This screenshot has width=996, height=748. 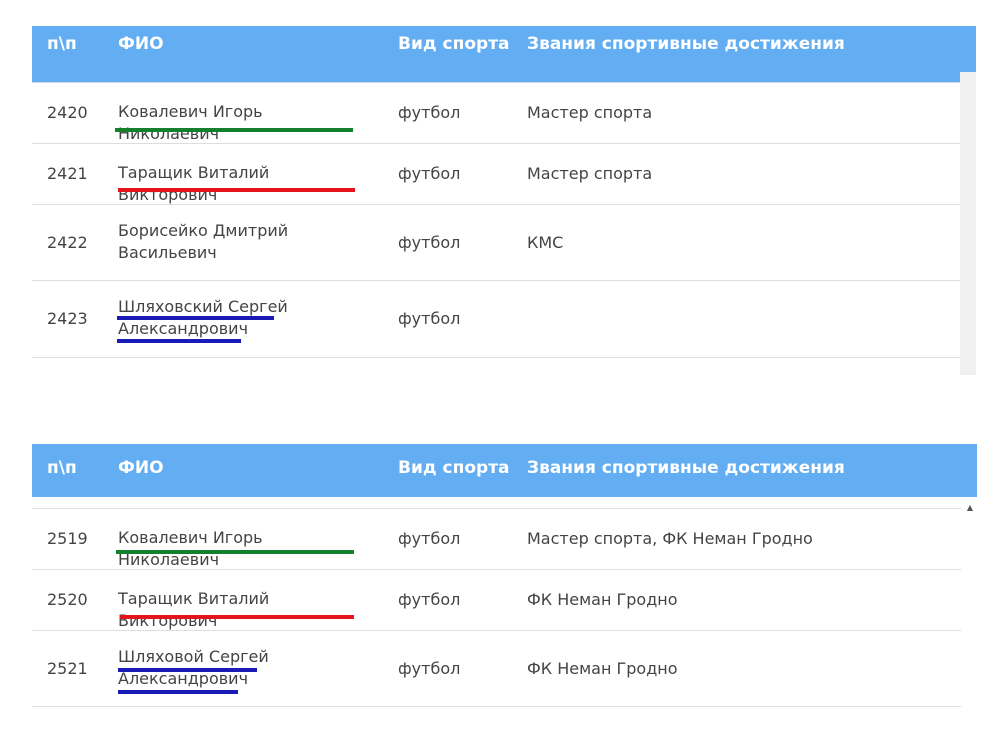 I want to click on row-num: 2521, so click(x=67, y=668).